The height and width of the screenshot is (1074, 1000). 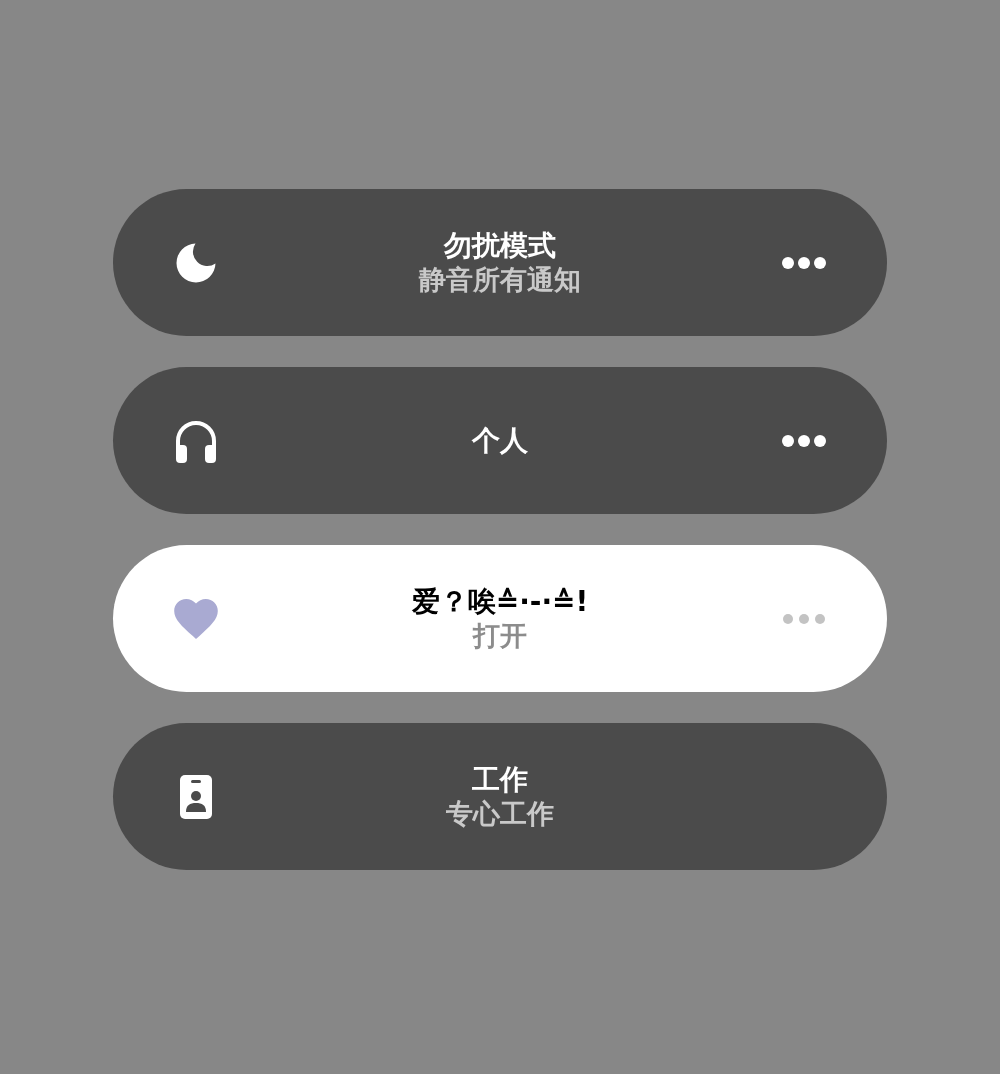 I want to click on mode-title: 个人, so click(x=500, y=440).